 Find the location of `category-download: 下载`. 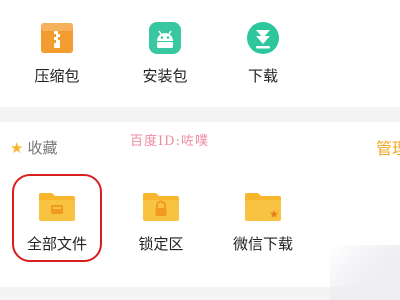

category-download: 下载 is located at coordinates (263, 50).